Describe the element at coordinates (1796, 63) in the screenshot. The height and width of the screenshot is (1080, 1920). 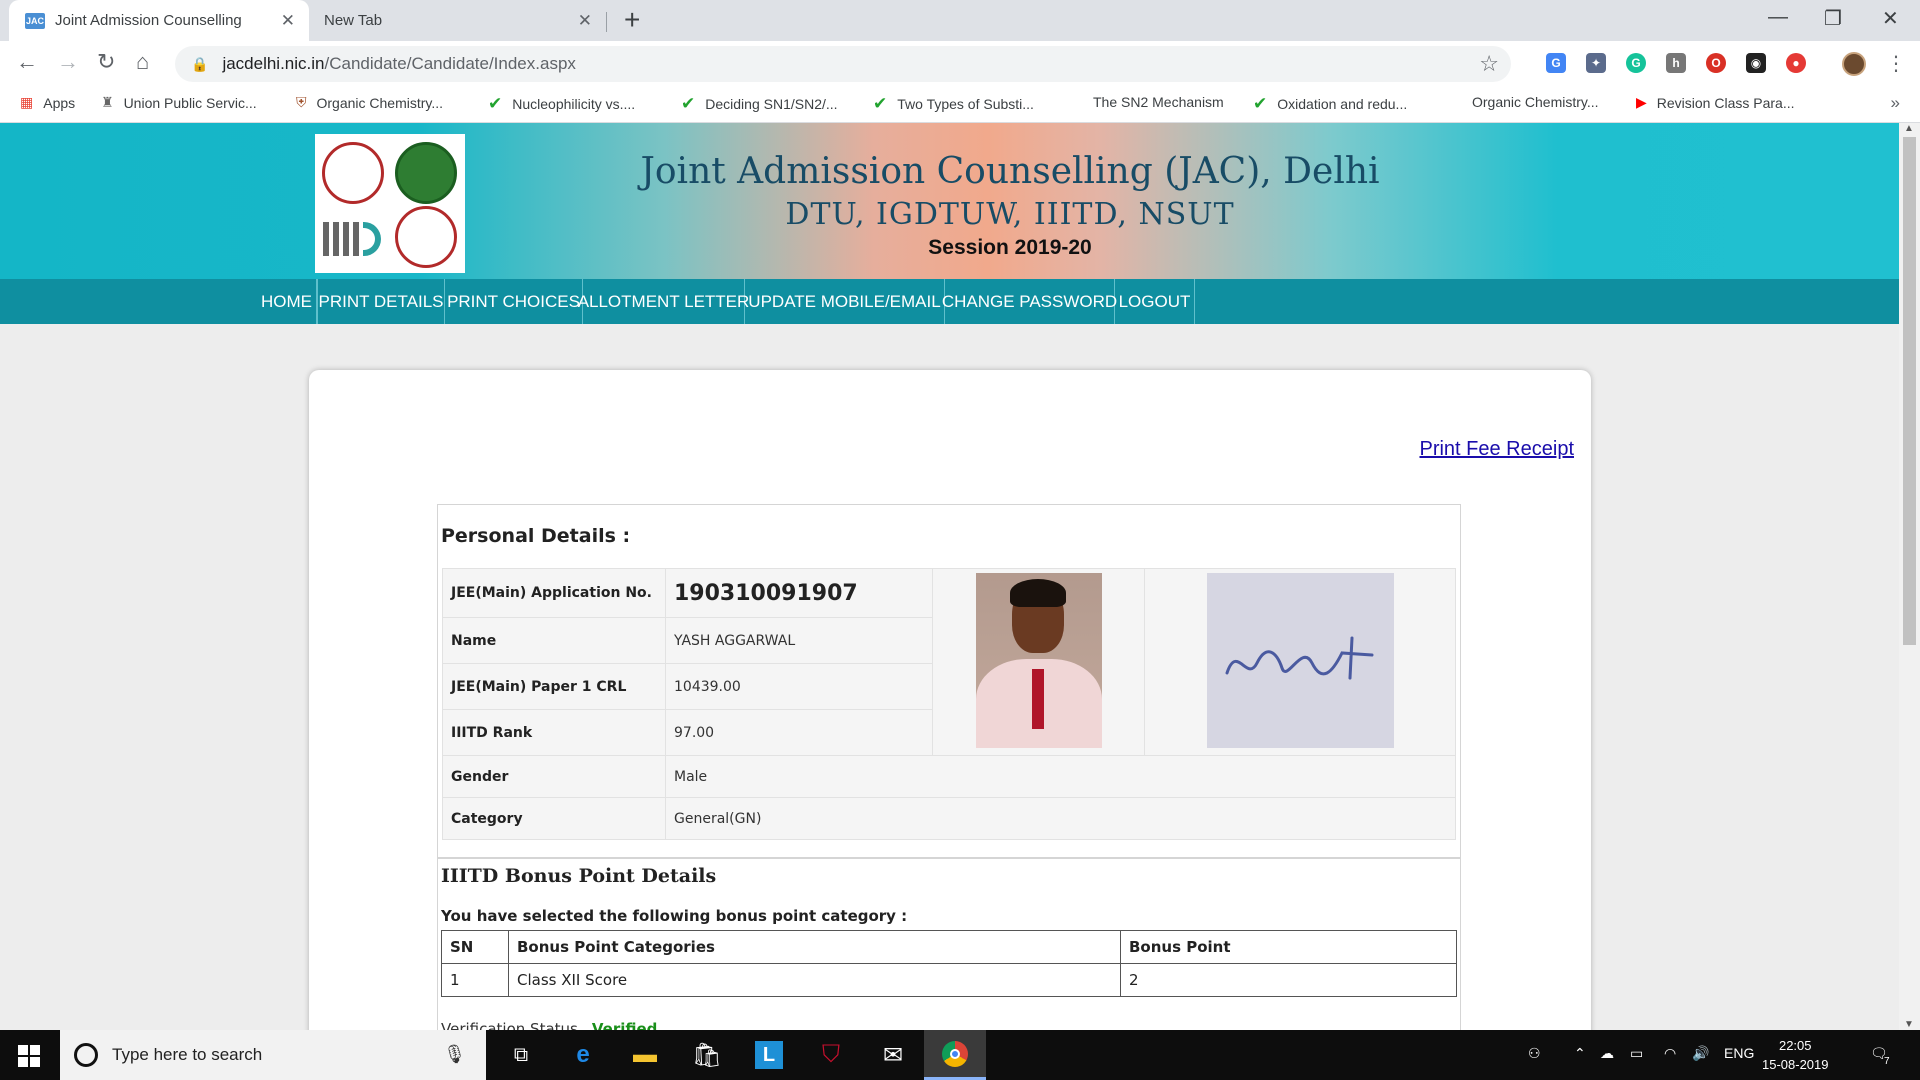
I see `extension-record-icon: ●` at that location.